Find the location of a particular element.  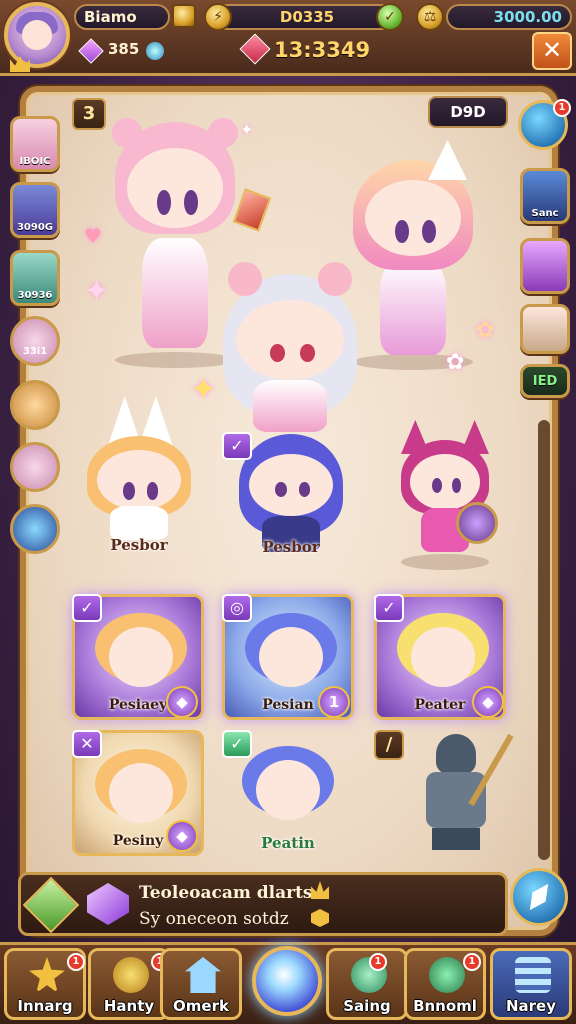

side-tab-1: IBOIC is located at coordinates (35, 144).